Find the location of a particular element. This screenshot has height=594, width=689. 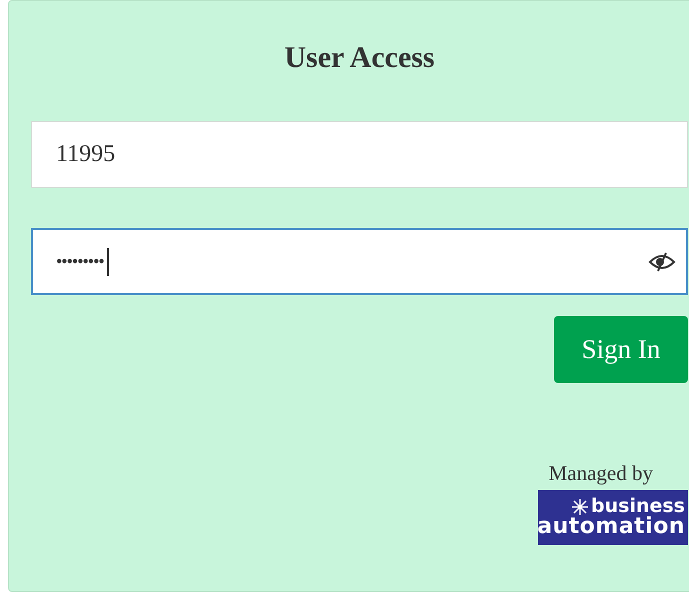

logo-text: business is located at coordinates (638, 506).